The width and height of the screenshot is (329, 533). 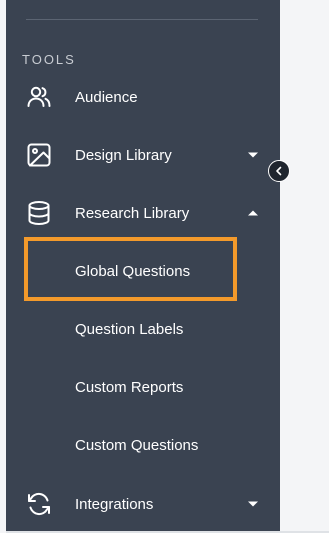 What do you see at coordinates (106, 97) in the screenshot?
I see `sidebar-item-label: Audience` at bounding box center [106, 97].